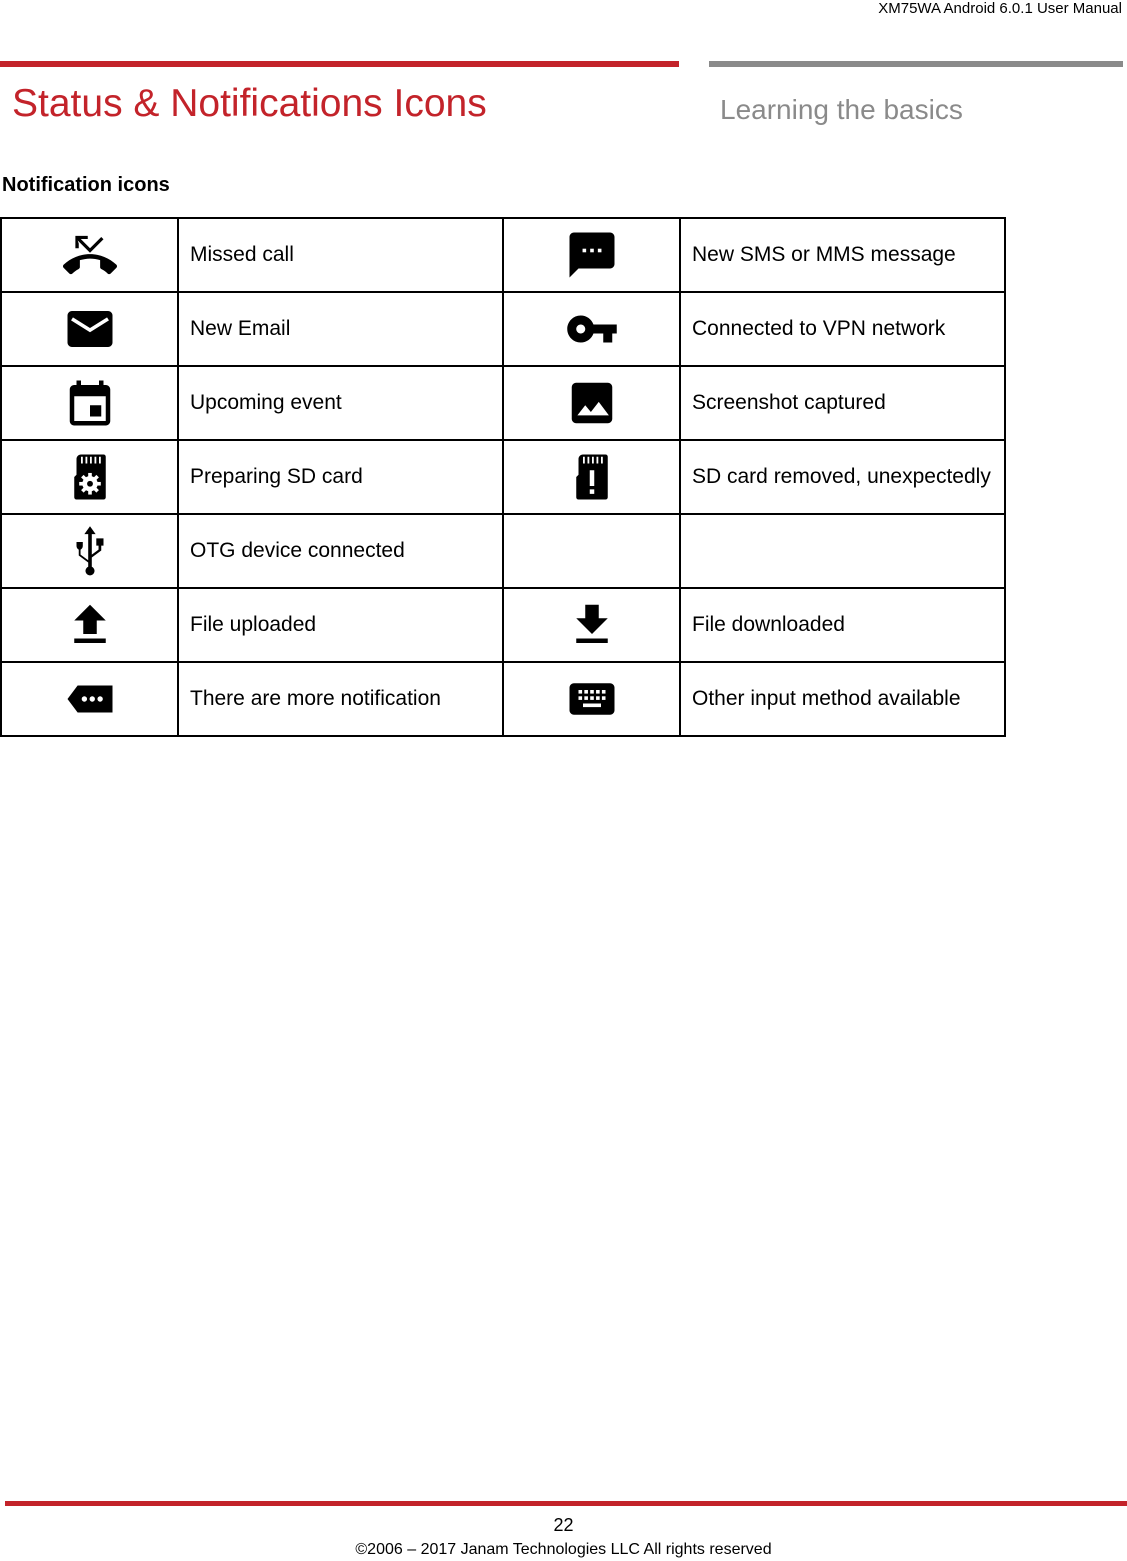  Describe the element at coordinates (842, 551) in the screenshot. I see `empty-label-cell` at that location.